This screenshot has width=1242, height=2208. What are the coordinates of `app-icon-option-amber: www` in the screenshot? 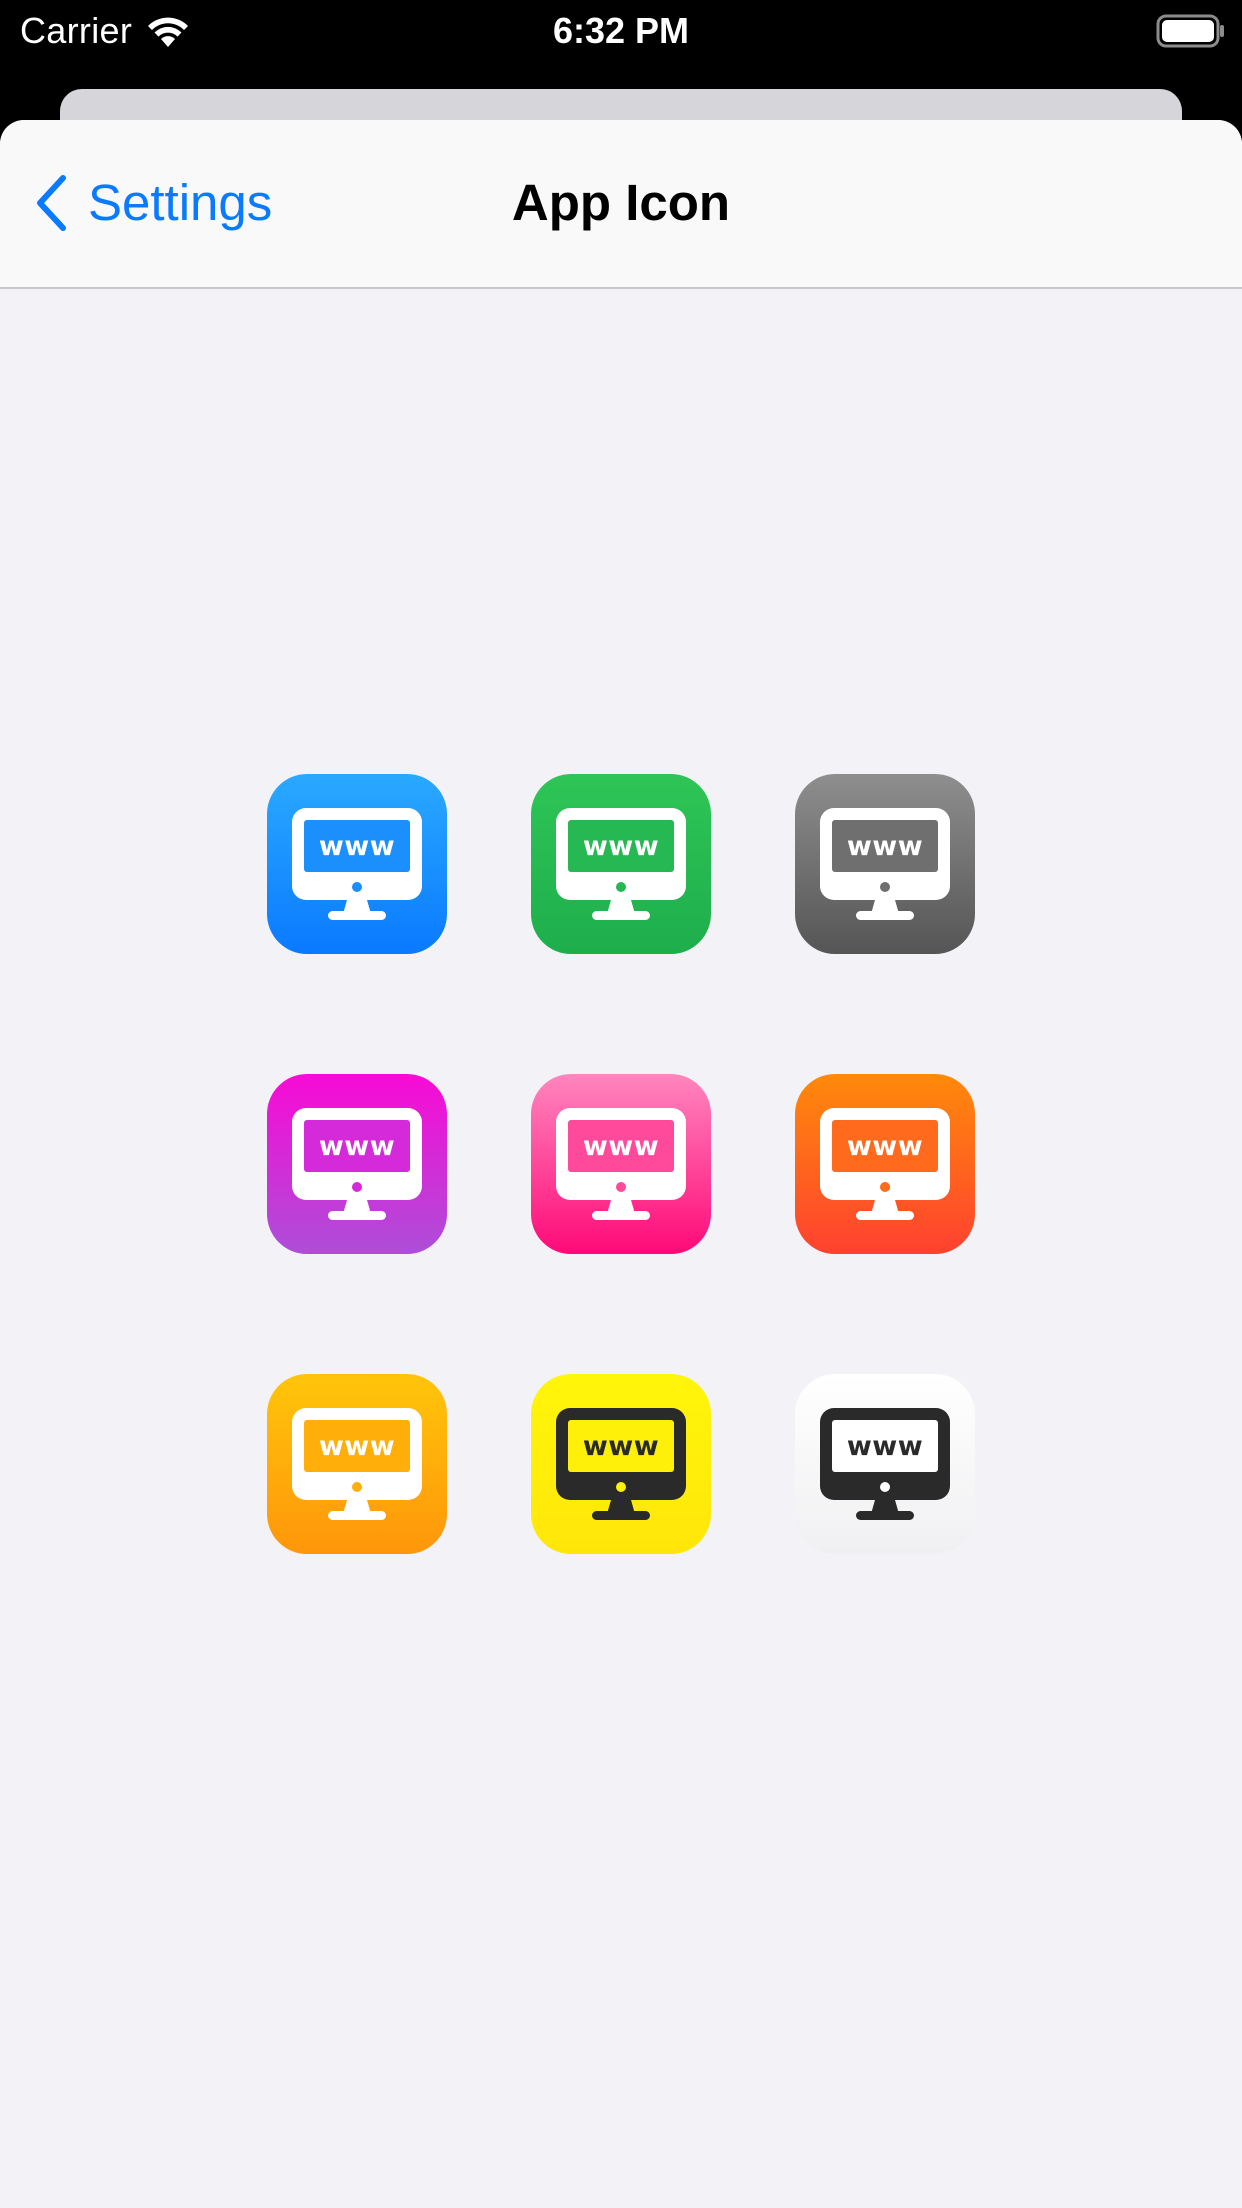 It's located at (357, 1464).